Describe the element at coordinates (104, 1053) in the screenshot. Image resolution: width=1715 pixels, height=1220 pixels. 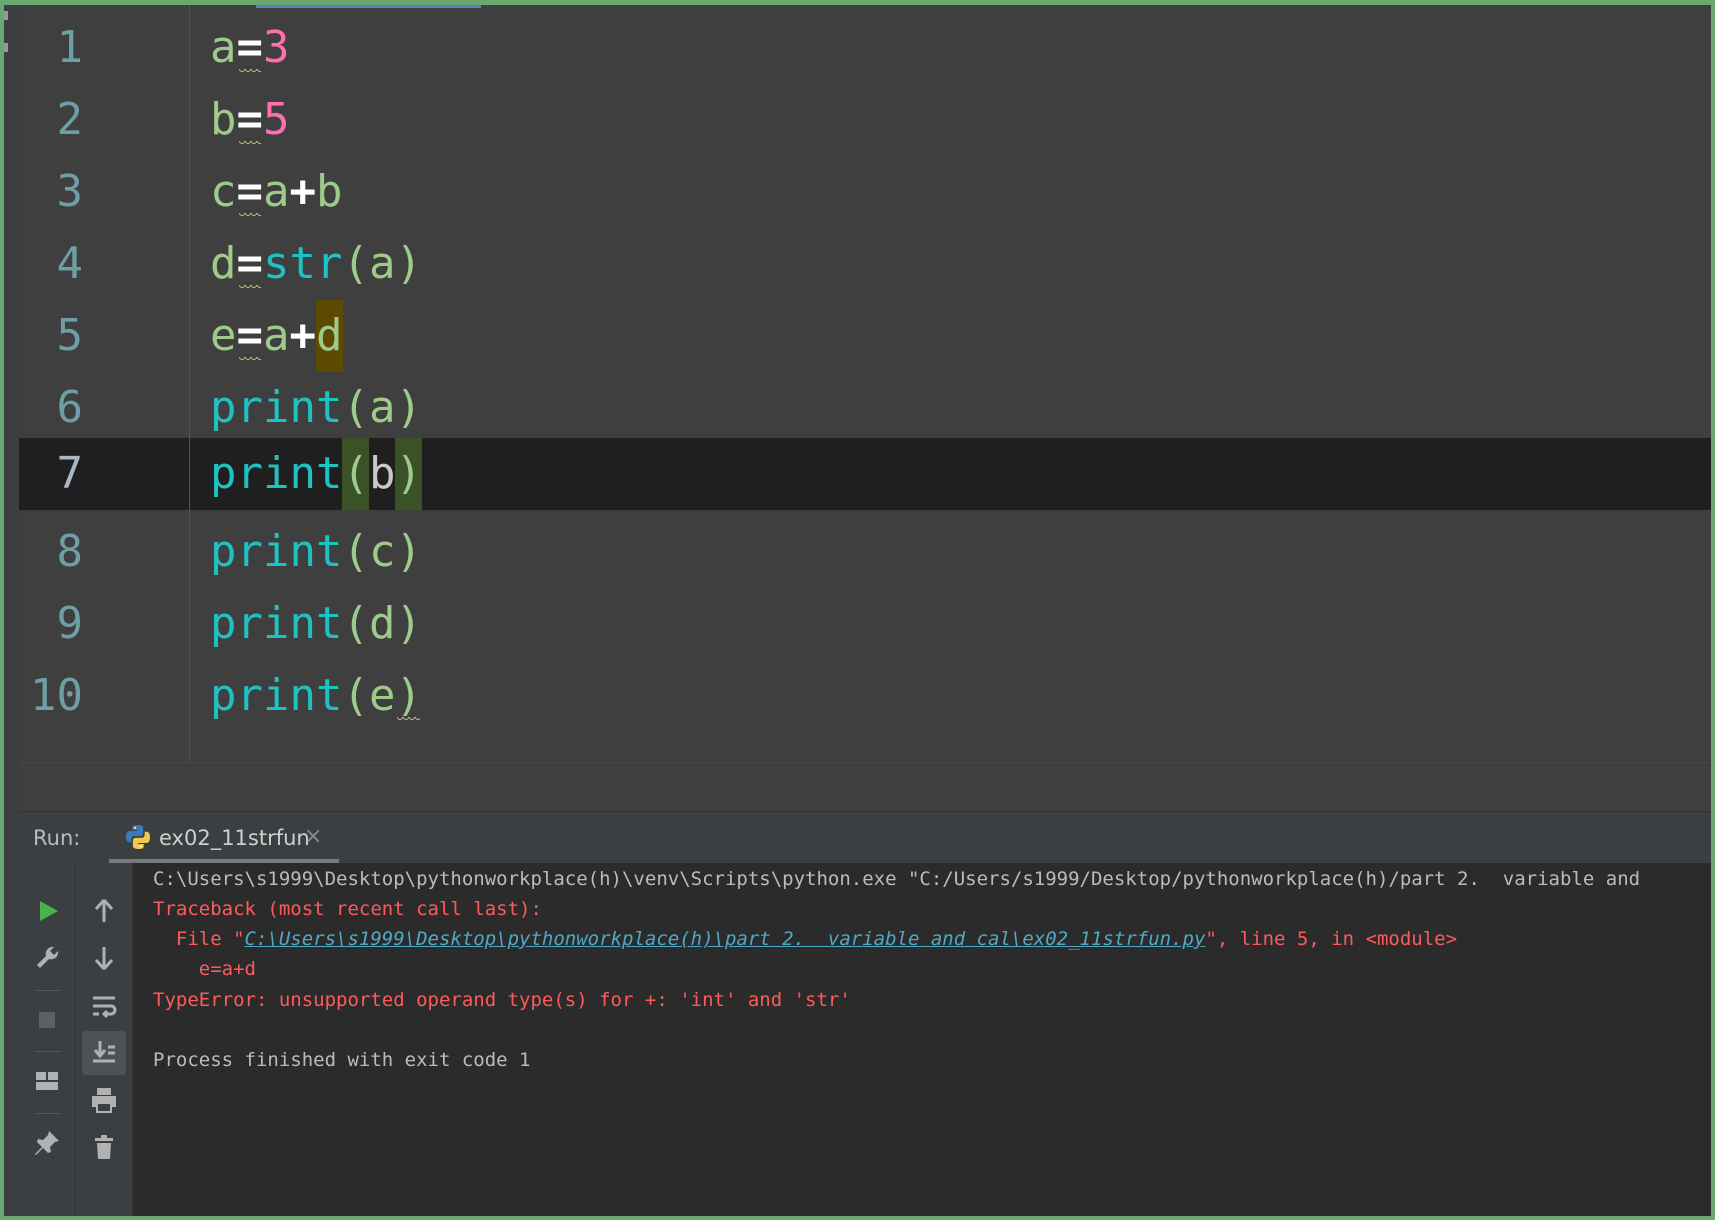
I see `scroll-to-end-icon` at that location.